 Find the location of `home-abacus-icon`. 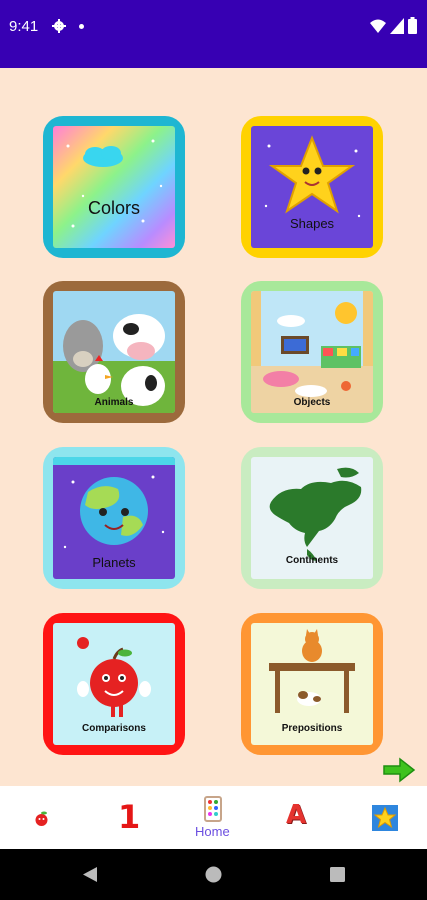

home-abacus-icon is located at coordinates (213, 809).